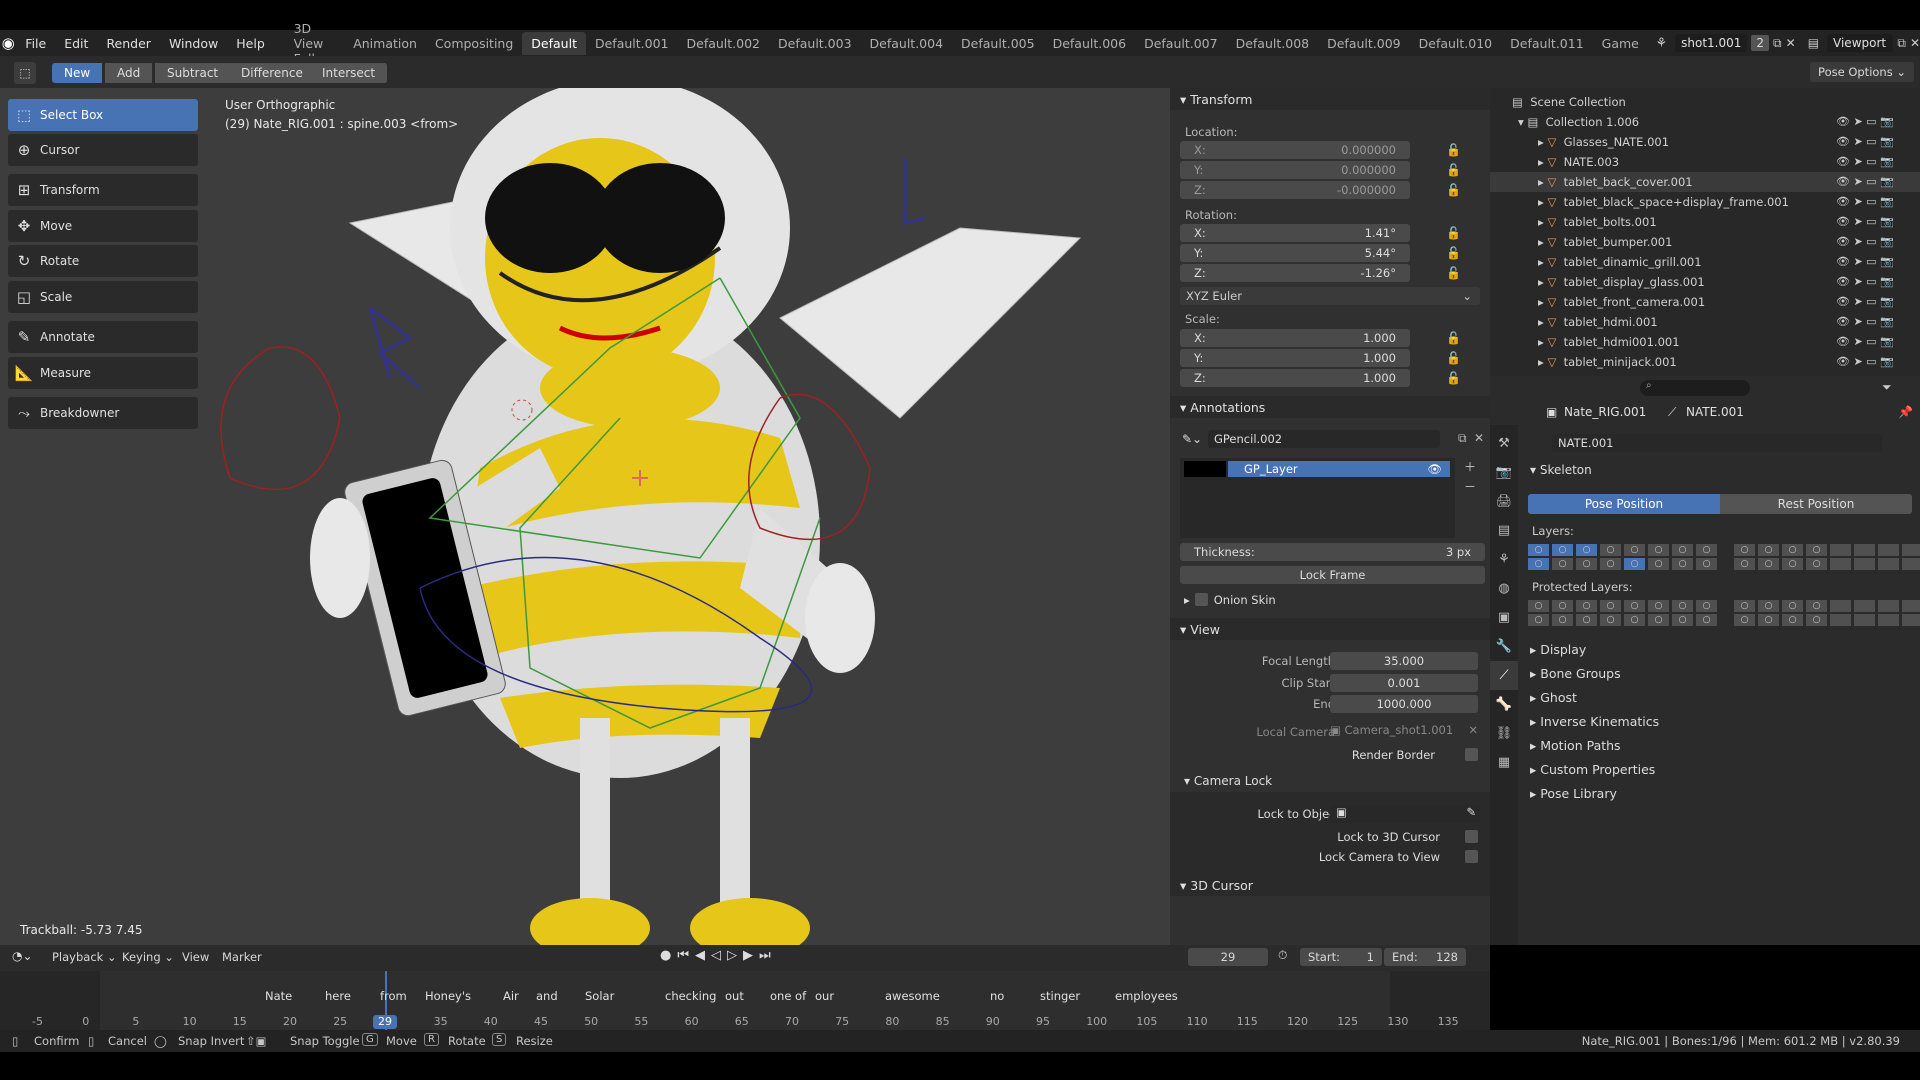  I want to click on tool-rotate: ↻ Rotate, so click(103, 261).